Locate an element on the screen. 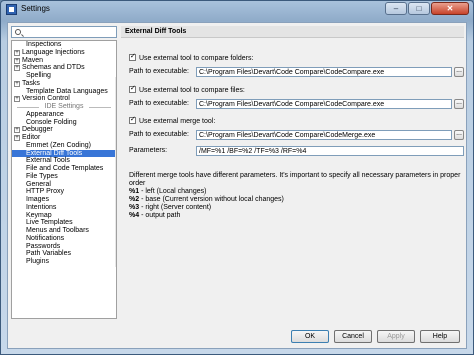 This screenshot has width=474, height=355. tree-item-path-variables: Path Variables is located at coordinates (64, 254).